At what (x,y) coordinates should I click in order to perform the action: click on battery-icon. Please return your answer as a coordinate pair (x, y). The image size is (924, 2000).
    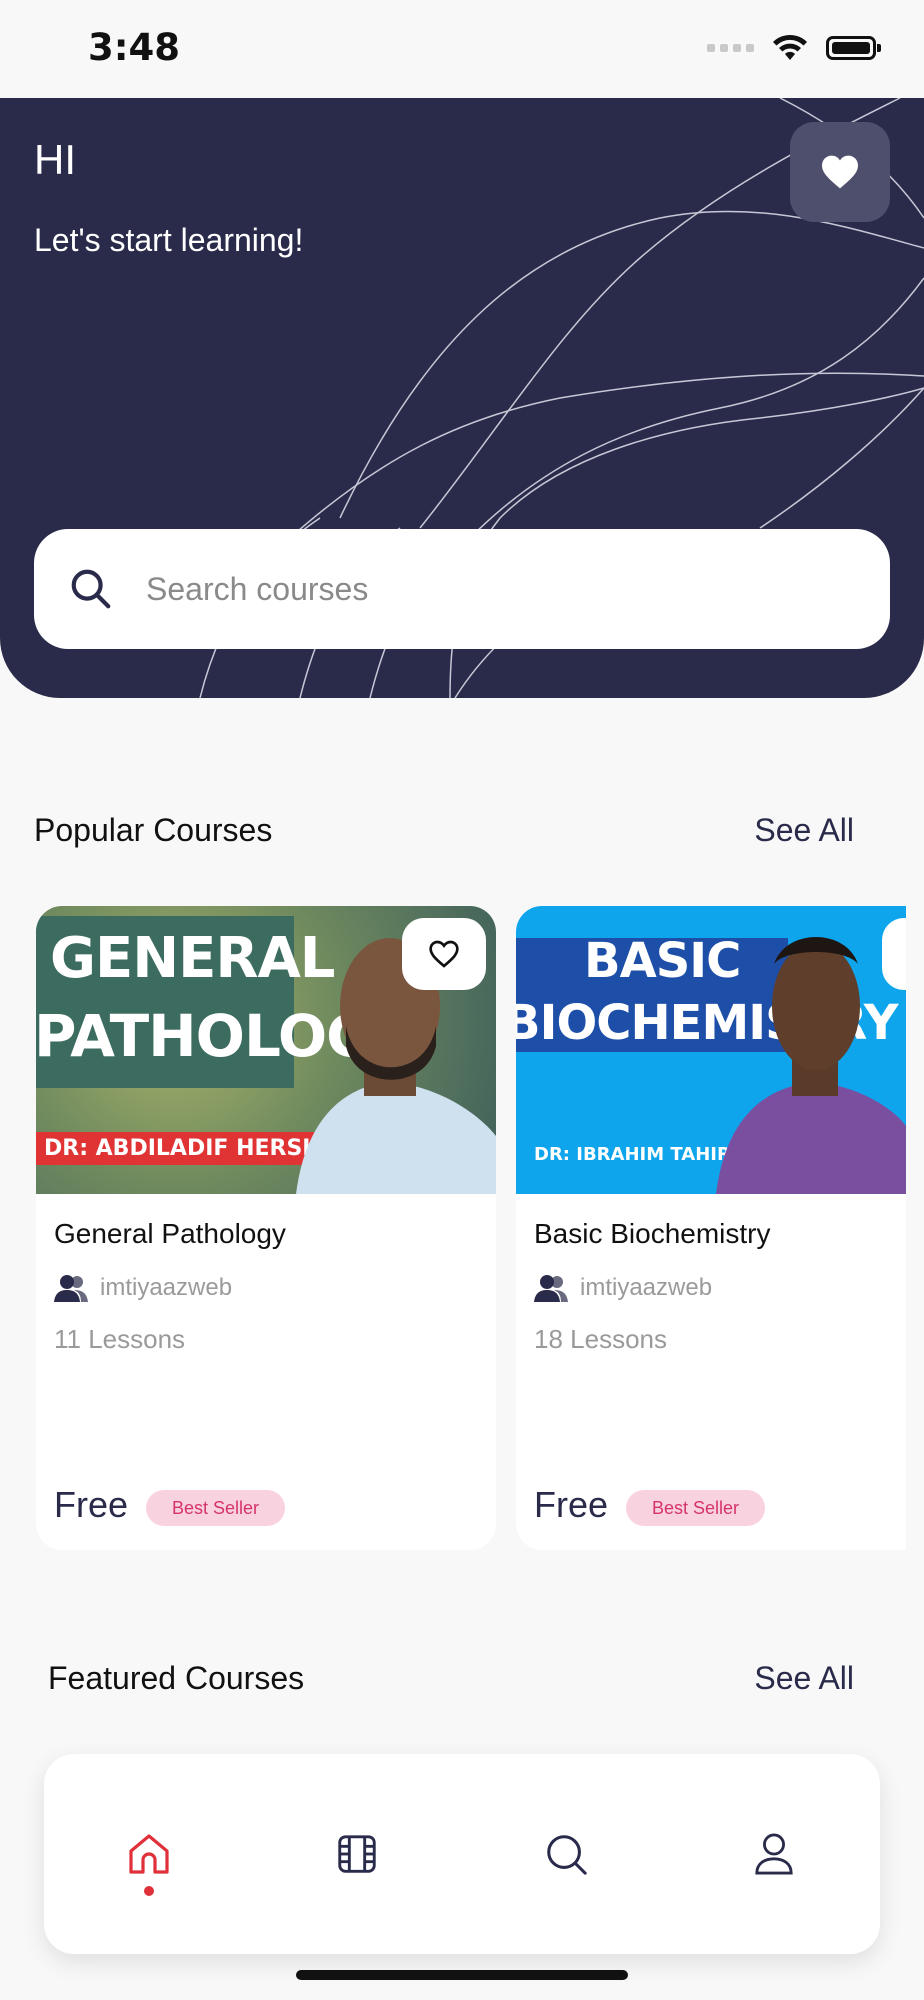
    Looking at the image, I should click on (853, 48).